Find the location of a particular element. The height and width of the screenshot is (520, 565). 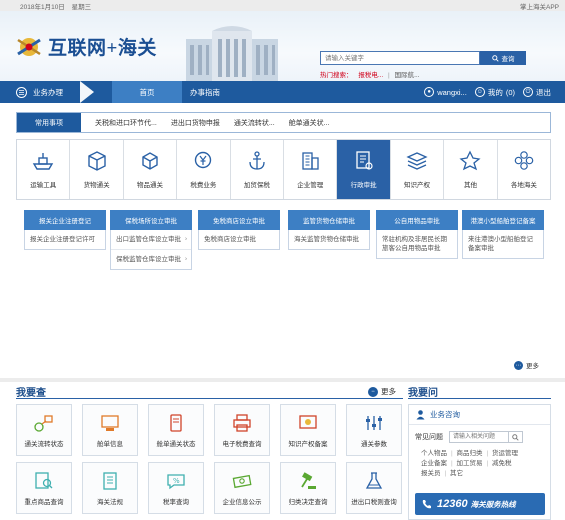

faq-search-button is located at coordinates (516, 437).